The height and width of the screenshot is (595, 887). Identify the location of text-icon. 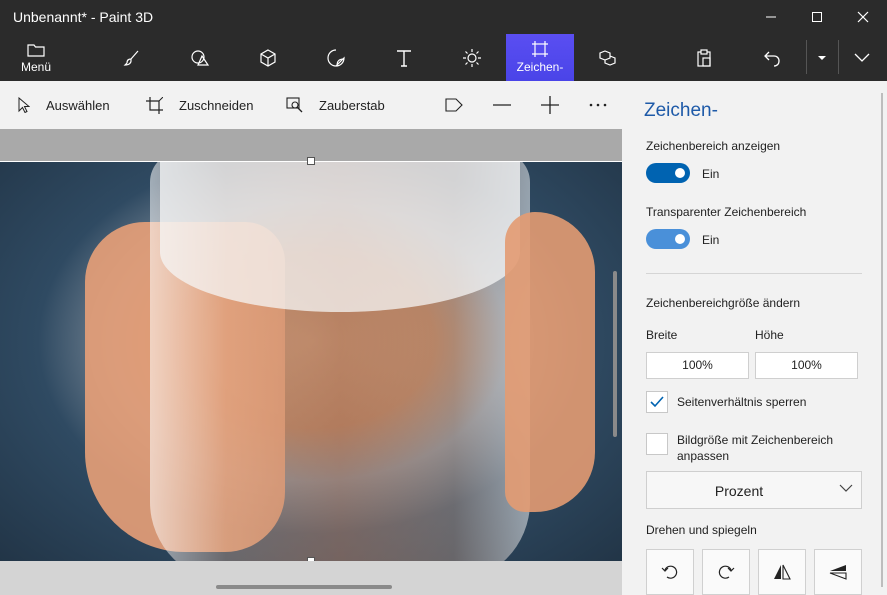
(404, 58).